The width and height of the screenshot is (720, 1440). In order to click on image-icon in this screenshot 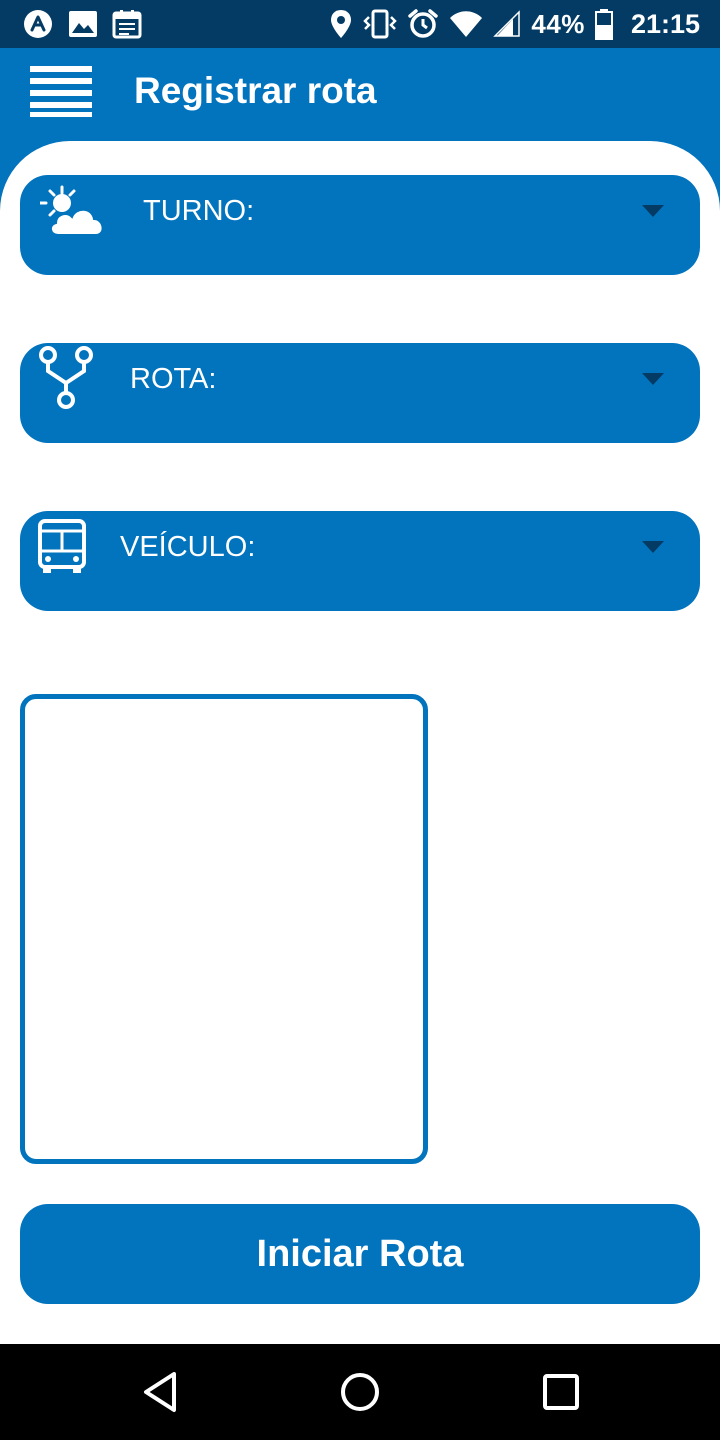, I will do `click(83, 24)`.